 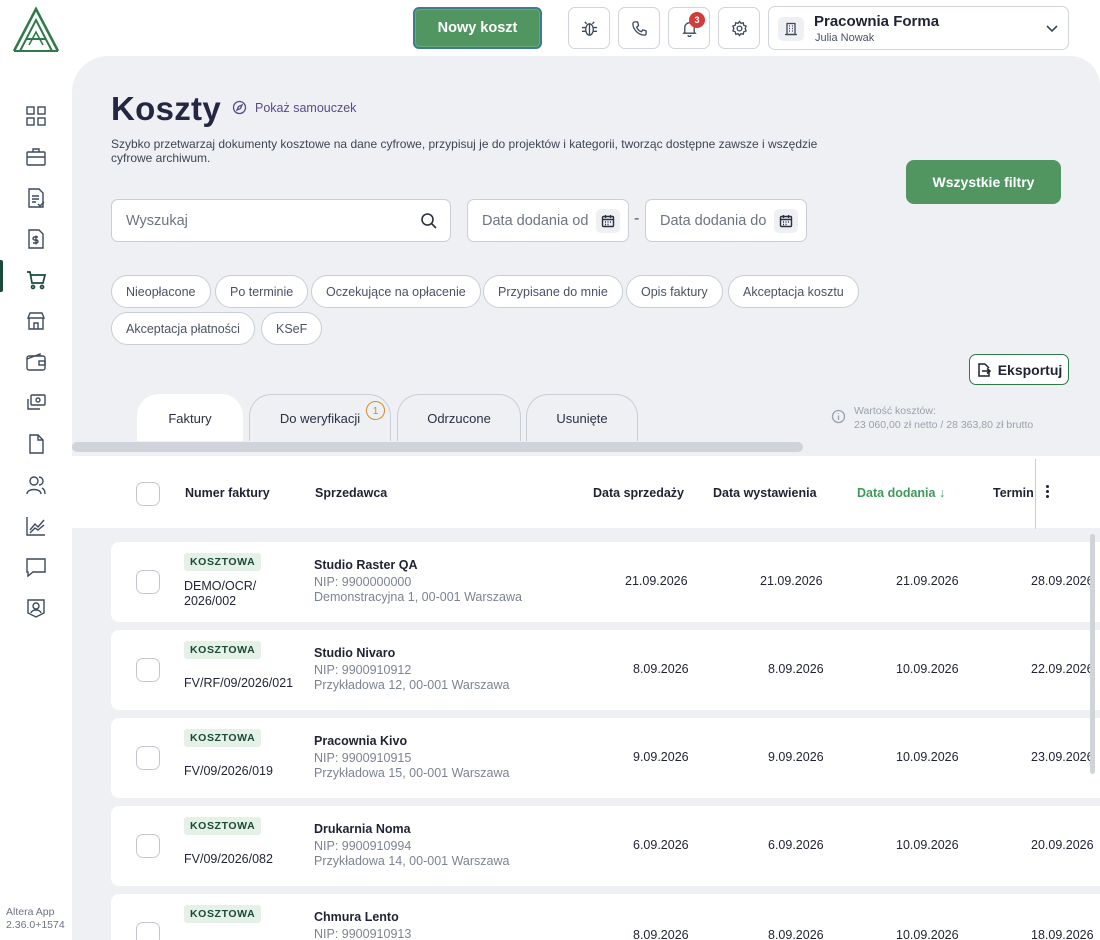 I want to click on seller-nip: NIP: 9900910912, so click(x=363, y=670).